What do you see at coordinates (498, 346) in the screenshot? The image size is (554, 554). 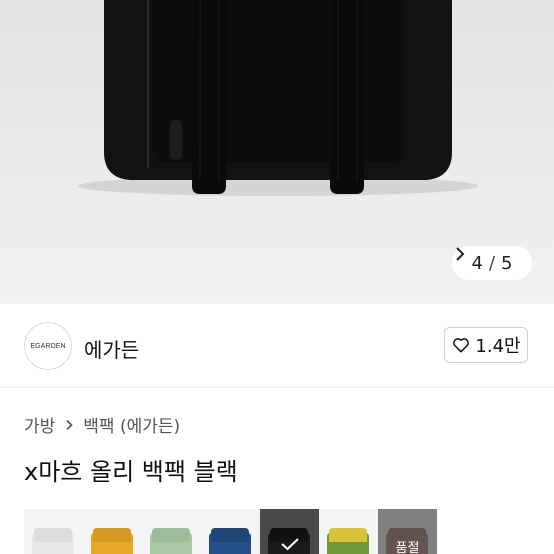 I see `like-count: 1.4만` at bounding box center [498, 346].